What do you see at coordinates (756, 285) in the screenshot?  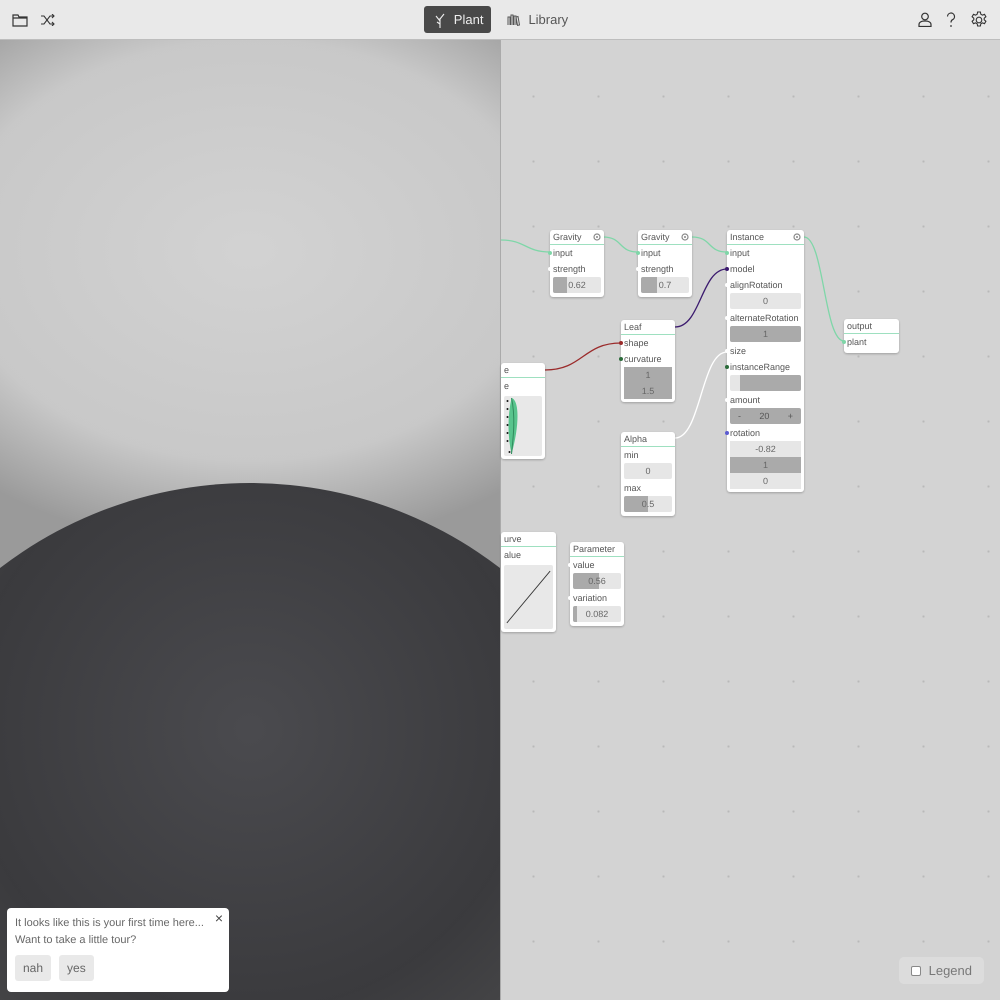 I see `port-label: alignRotation` at bounding box center [756, 285].